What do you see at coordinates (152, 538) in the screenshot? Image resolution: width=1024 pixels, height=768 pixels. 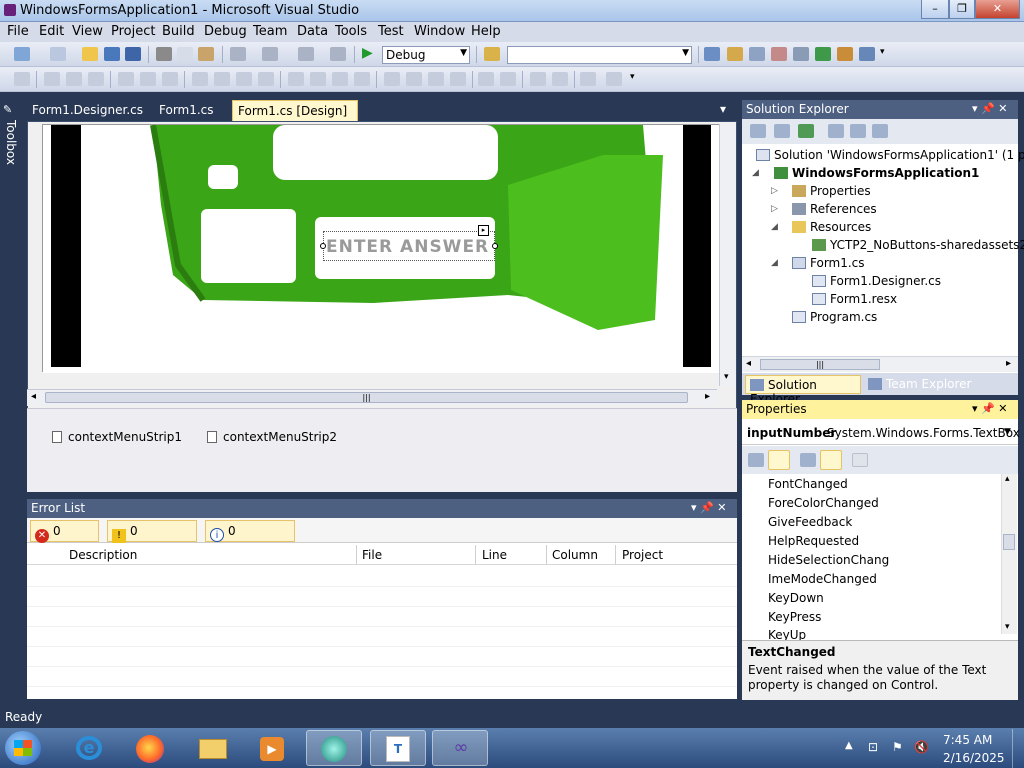 I see `warnings-filter-button: !0 Warnings` at bounding box center [152, 538].